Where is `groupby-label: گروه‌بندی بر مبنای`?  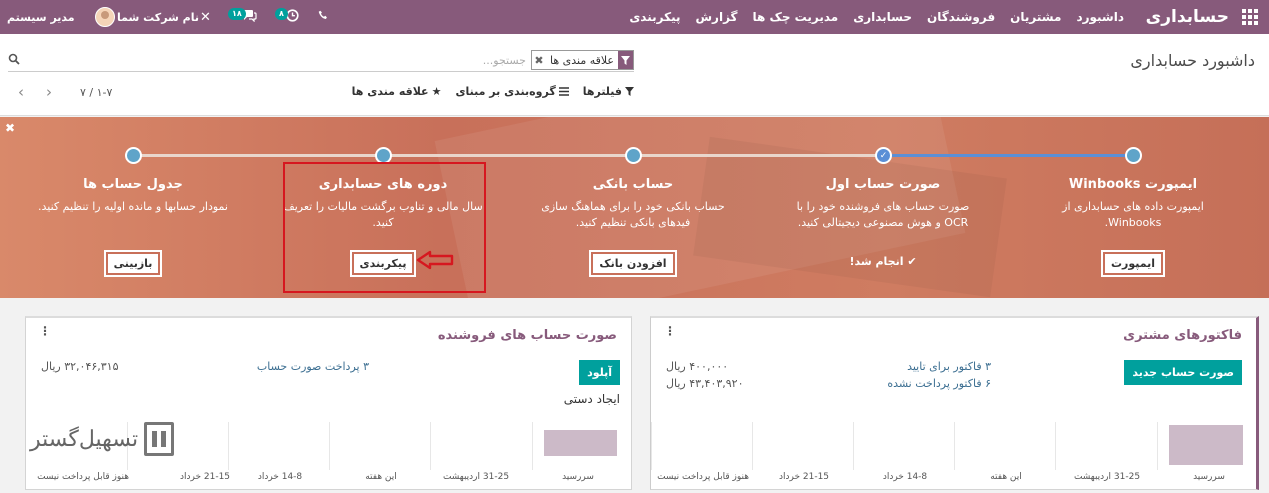
groupby-label: گروه‌بندی بر مبنای is located at coordinates (505, 91).